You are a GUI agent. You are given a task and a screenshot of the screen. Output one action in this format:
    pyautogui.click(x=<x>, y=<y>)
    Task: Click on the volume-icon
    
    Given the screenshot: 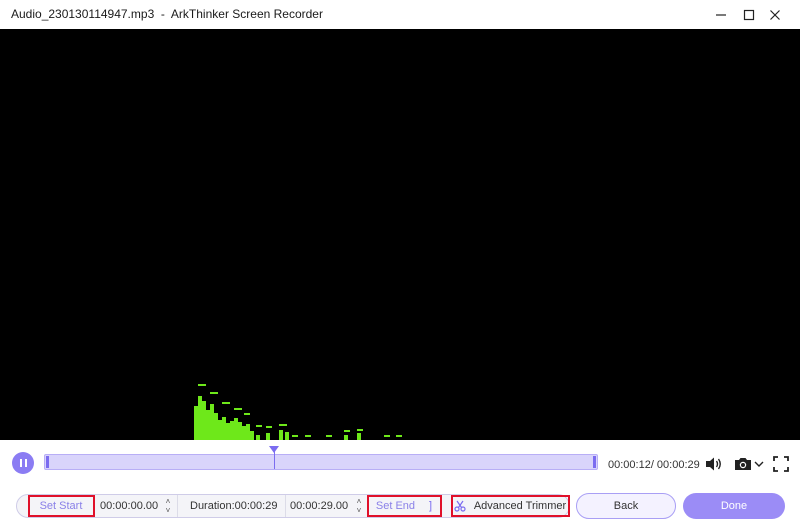 What is the action you would take?
    pyautogui.click(x=713, y=464)
    